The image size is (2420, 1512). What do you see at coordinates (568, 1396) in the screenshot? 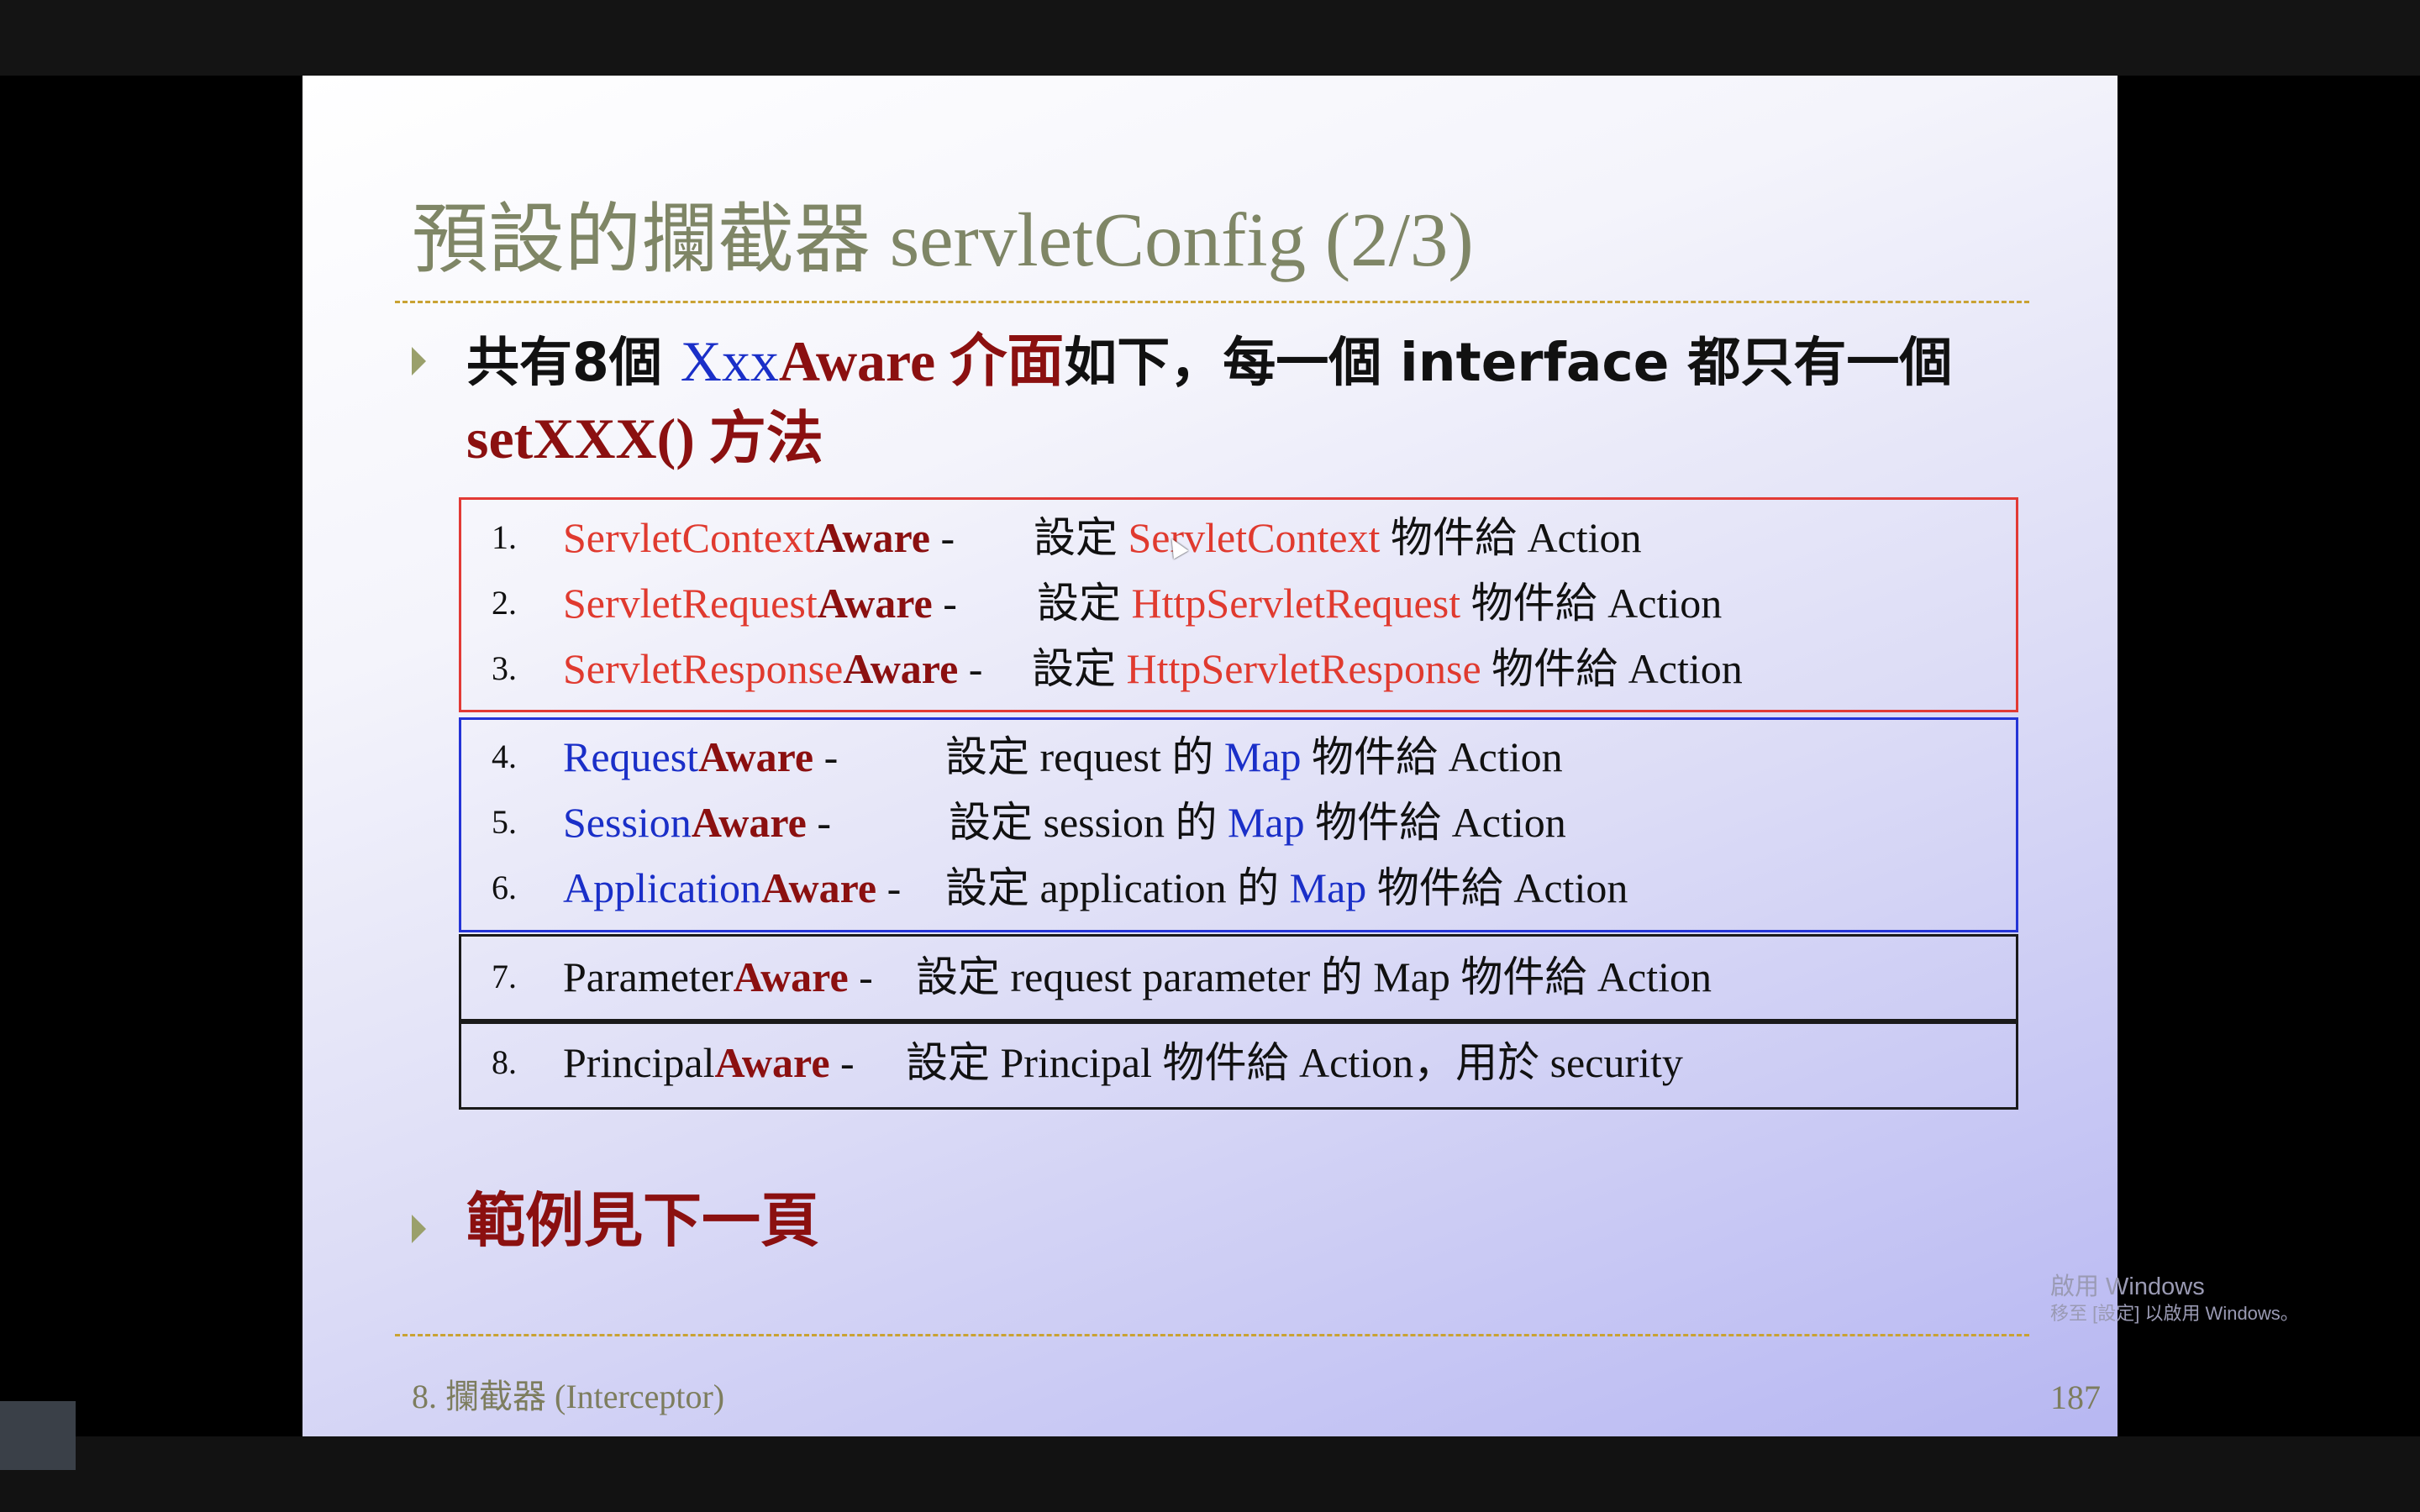
I see `footer-chapter: 8. 攔截器 (Interceptor)` at bounding box center [568, 1396].